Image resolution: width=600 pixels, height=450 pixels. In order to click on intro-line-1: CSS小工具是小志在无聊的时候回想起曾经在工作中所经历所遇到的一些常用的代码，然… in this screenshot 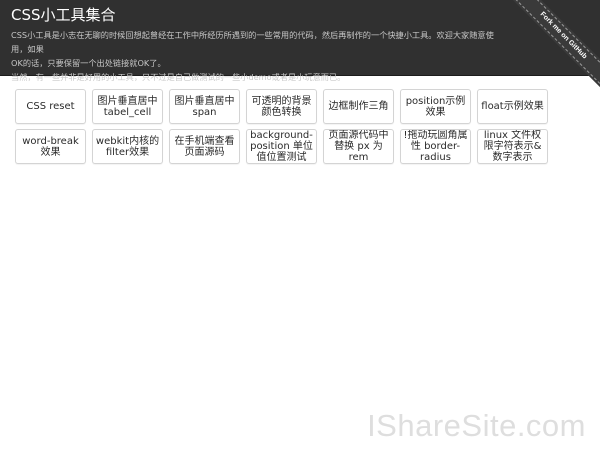, I will do `click(252, 42)`.